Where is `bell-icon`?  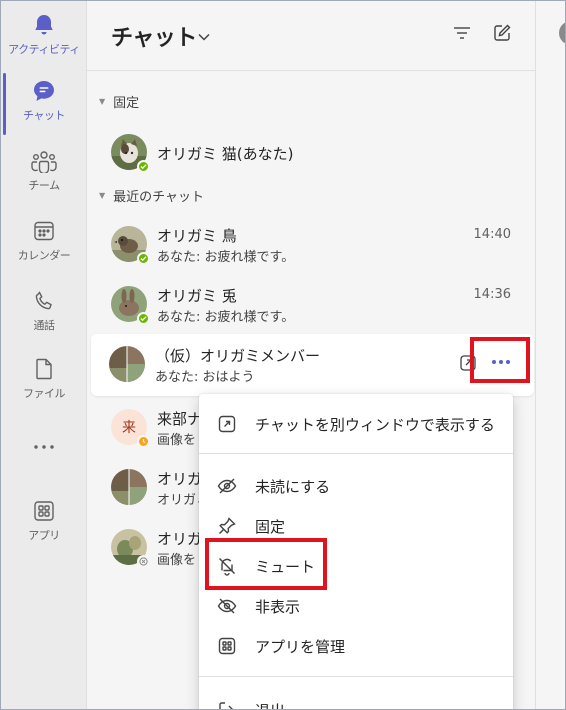
bell-icon is located at coordinates (44, 25).